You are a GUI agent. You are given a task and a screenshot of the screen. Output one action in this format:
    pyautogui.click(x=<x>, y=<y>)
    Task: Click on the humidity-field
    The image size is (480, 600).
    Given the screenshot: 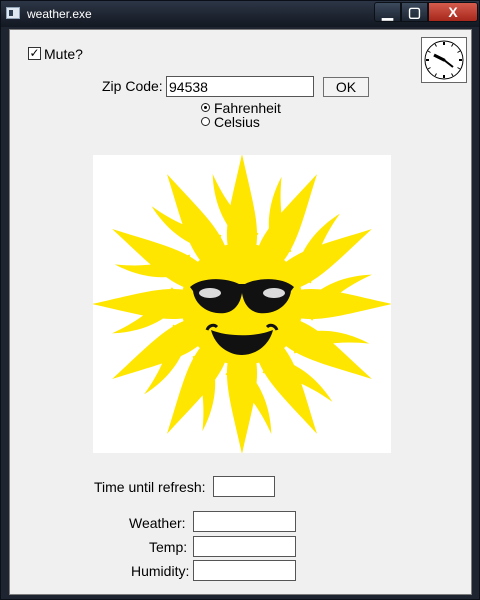 What is the action you would take?
    pyautogui.click(x=244, y=570)
    